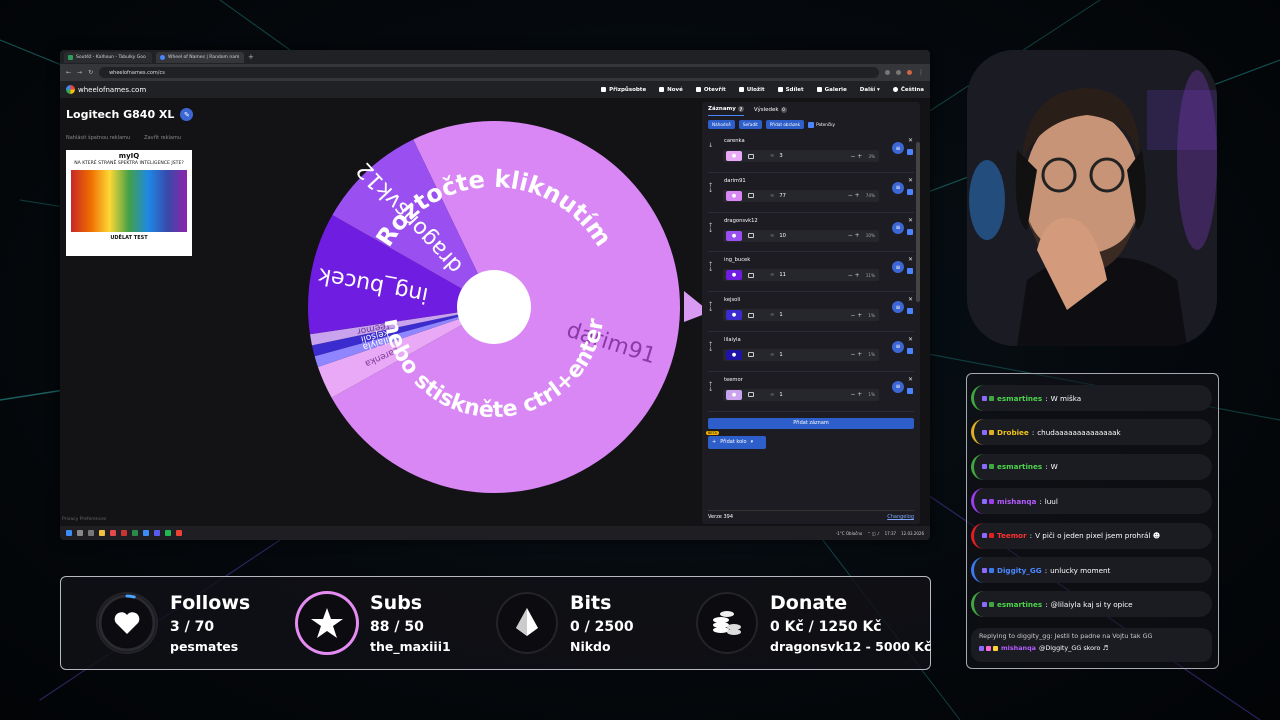  I want to click on browser-tab-sheets: Soutěž - Kalhoun - Tabulky Goo, so click(108, 57).